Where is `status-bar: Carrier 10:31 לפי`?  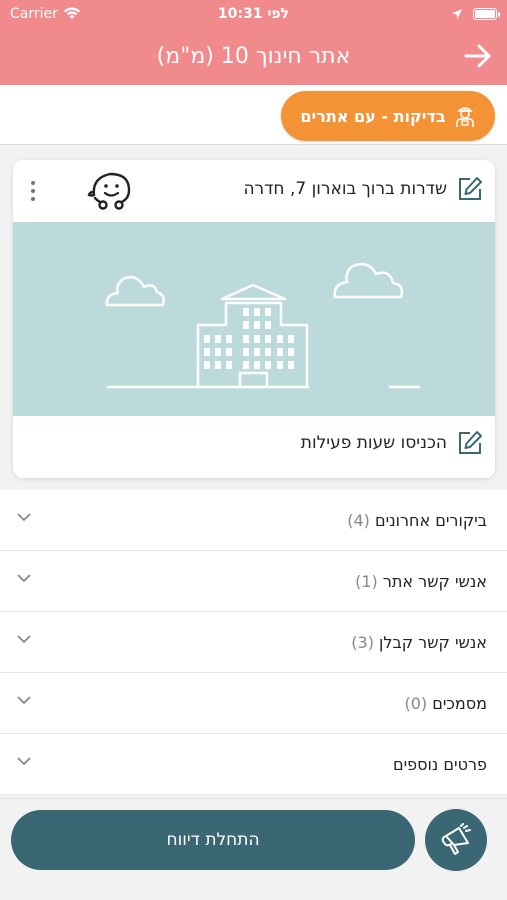
status-bar: Carrier 10:31 לפי is located at coordinates (253, 13).